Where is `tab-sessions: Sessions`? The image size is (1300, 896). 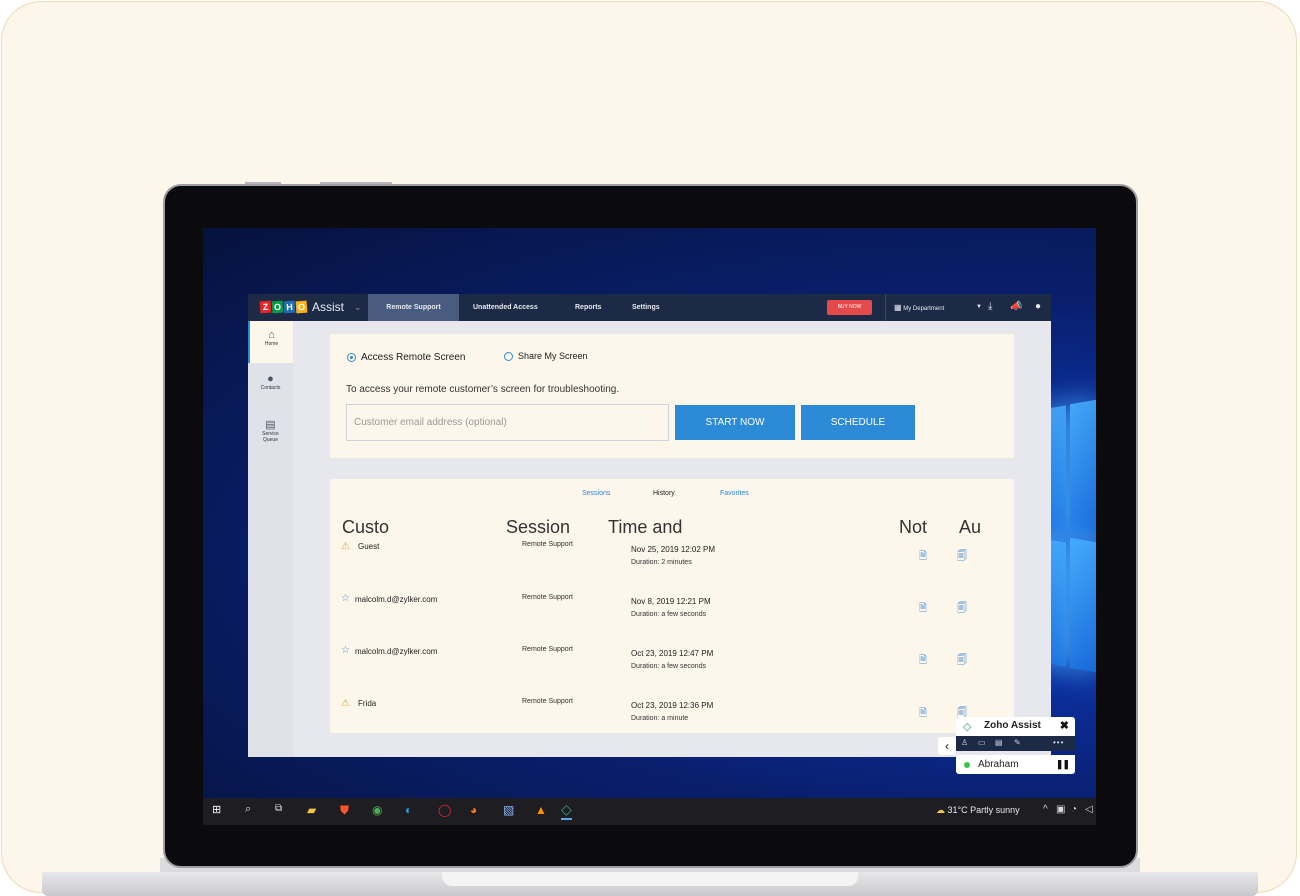
tab-sessions: Sessions is located at coordinates (596, 493).